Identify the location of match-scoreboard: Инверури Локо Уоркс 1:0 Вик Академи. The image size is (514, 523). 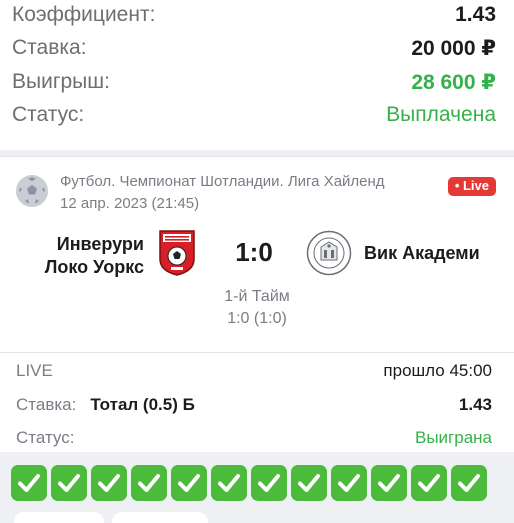
(257, 260).